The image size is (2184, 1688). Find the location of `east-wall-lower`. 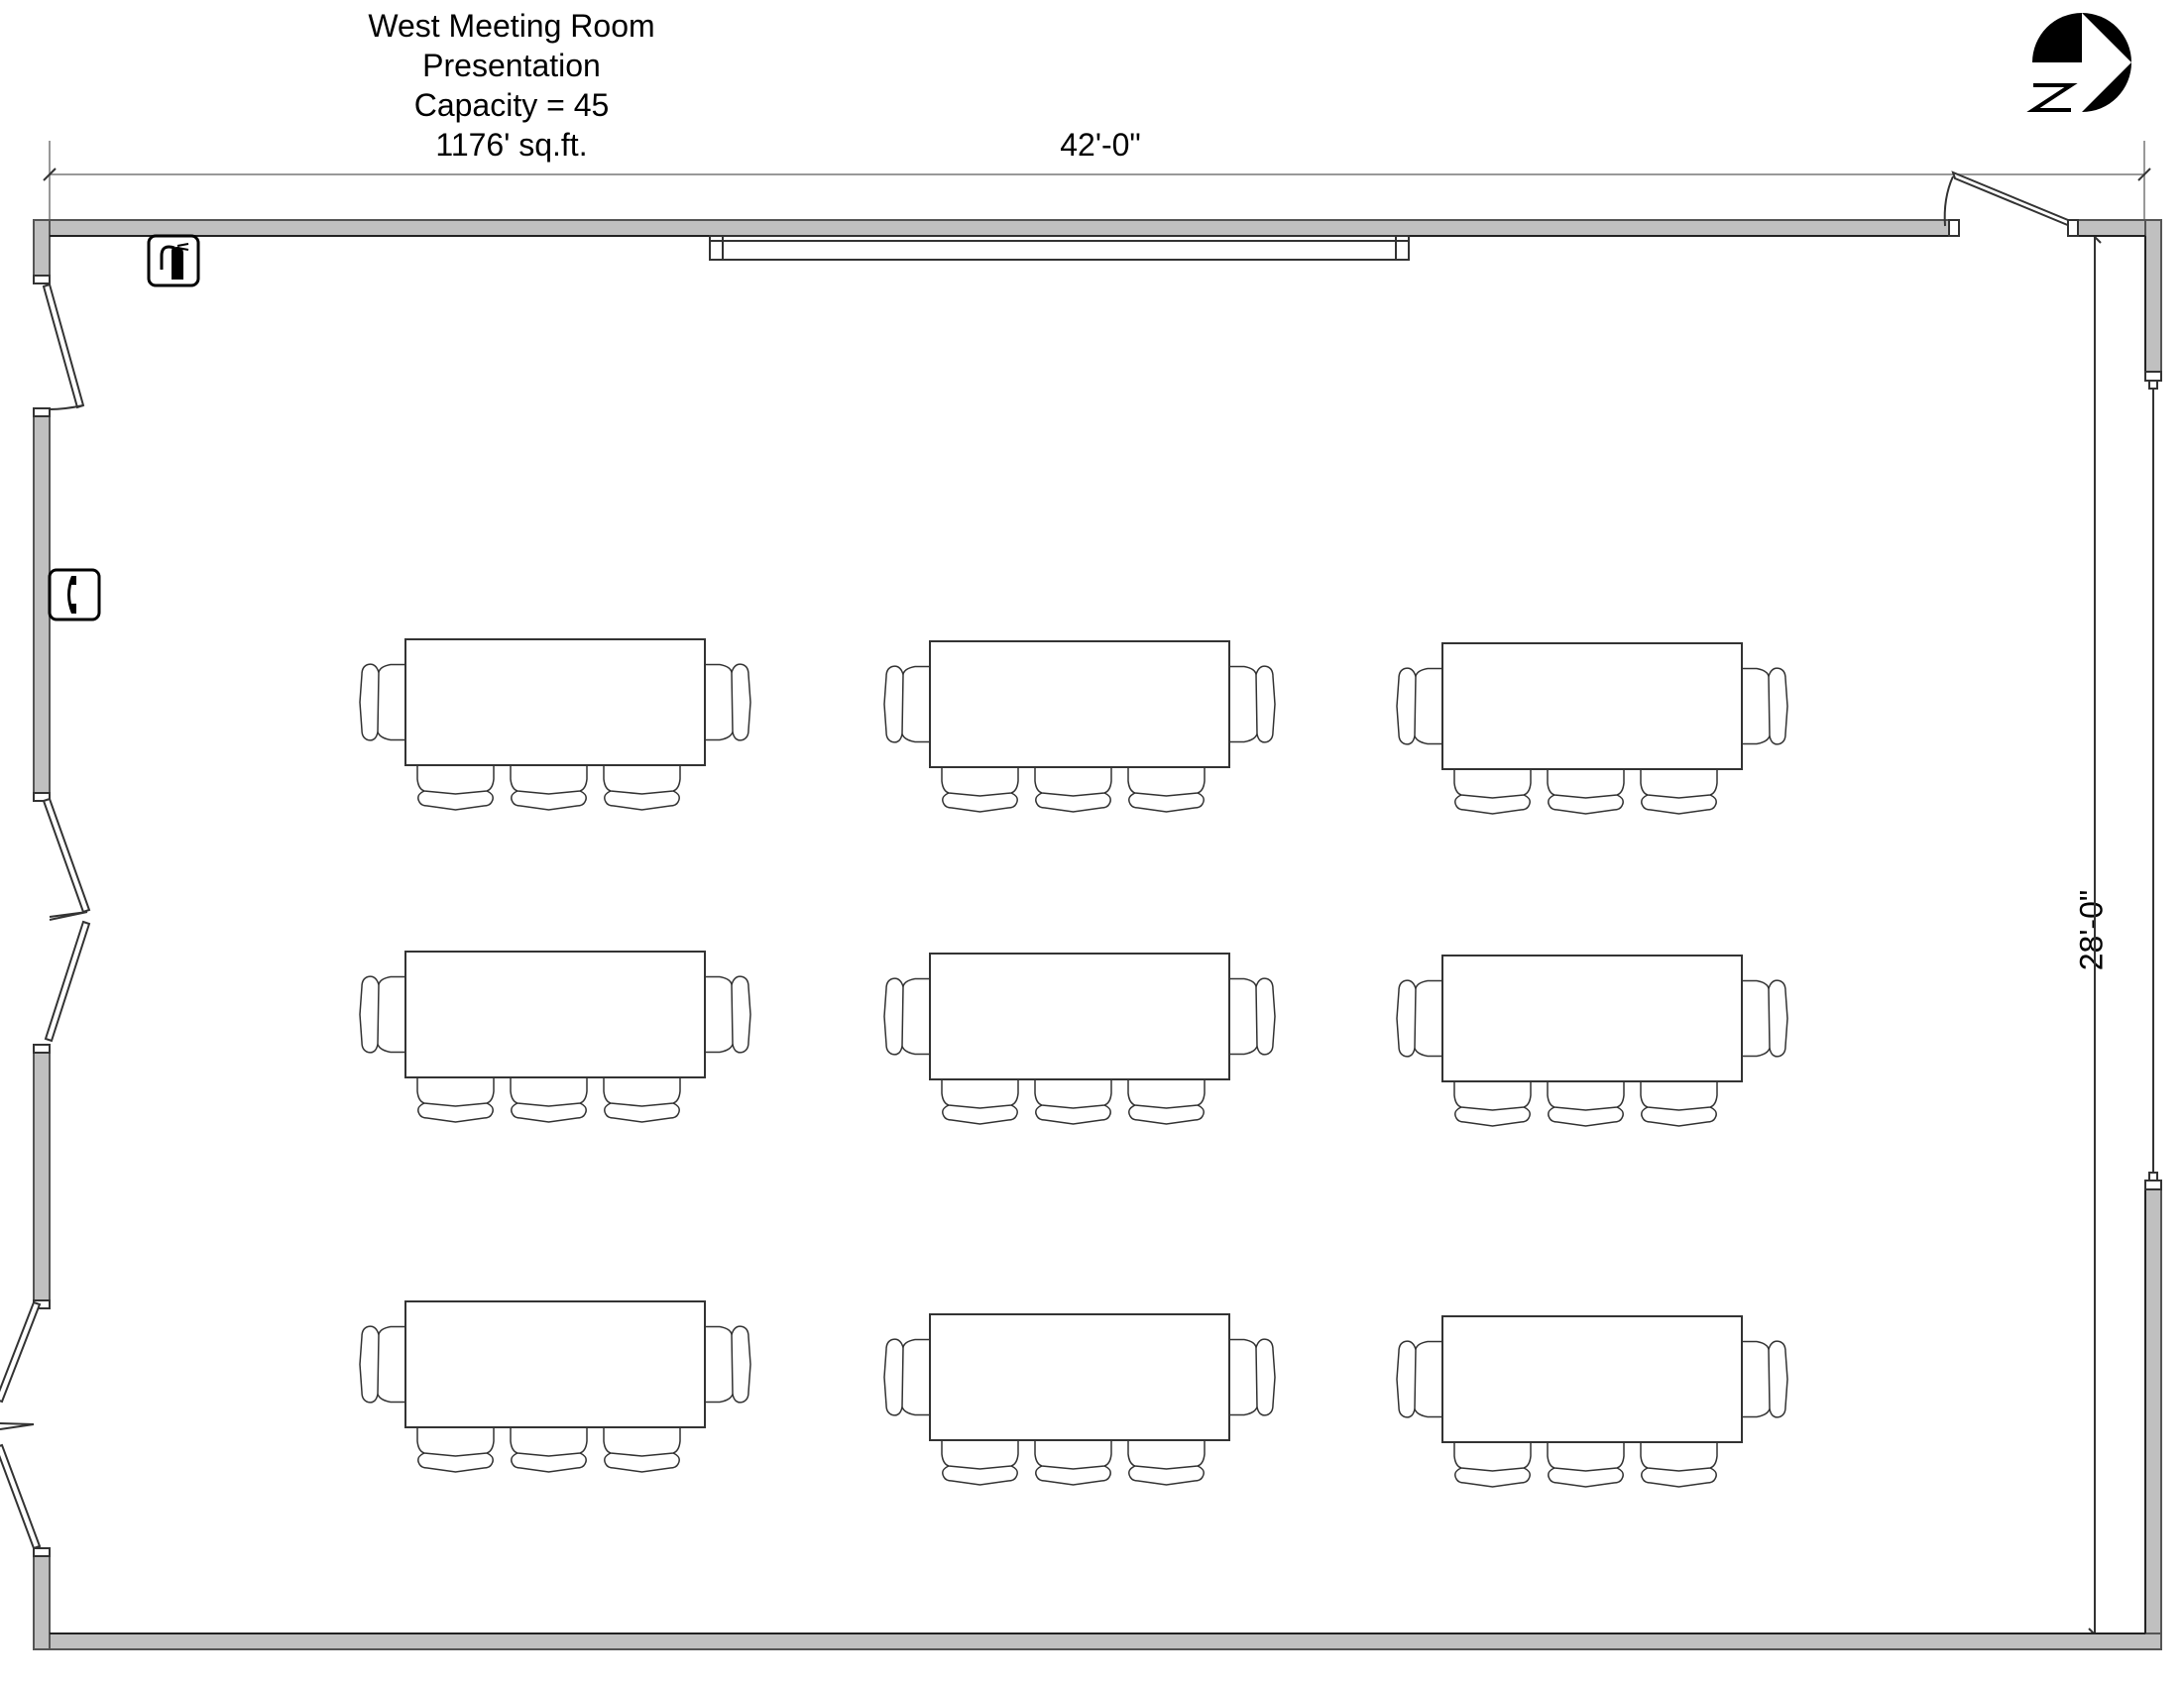

east-wall-lower is located at coordinates (2153, 1419).